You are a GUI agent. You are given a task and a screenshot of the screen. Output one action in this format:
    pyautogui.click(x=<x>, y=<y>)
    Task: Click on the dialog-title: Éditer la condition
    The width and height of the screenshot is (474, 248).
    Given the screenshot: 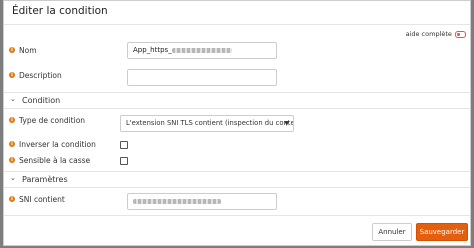 What is the action you would take?
    pyautogui.click(x=60, y=11)
    